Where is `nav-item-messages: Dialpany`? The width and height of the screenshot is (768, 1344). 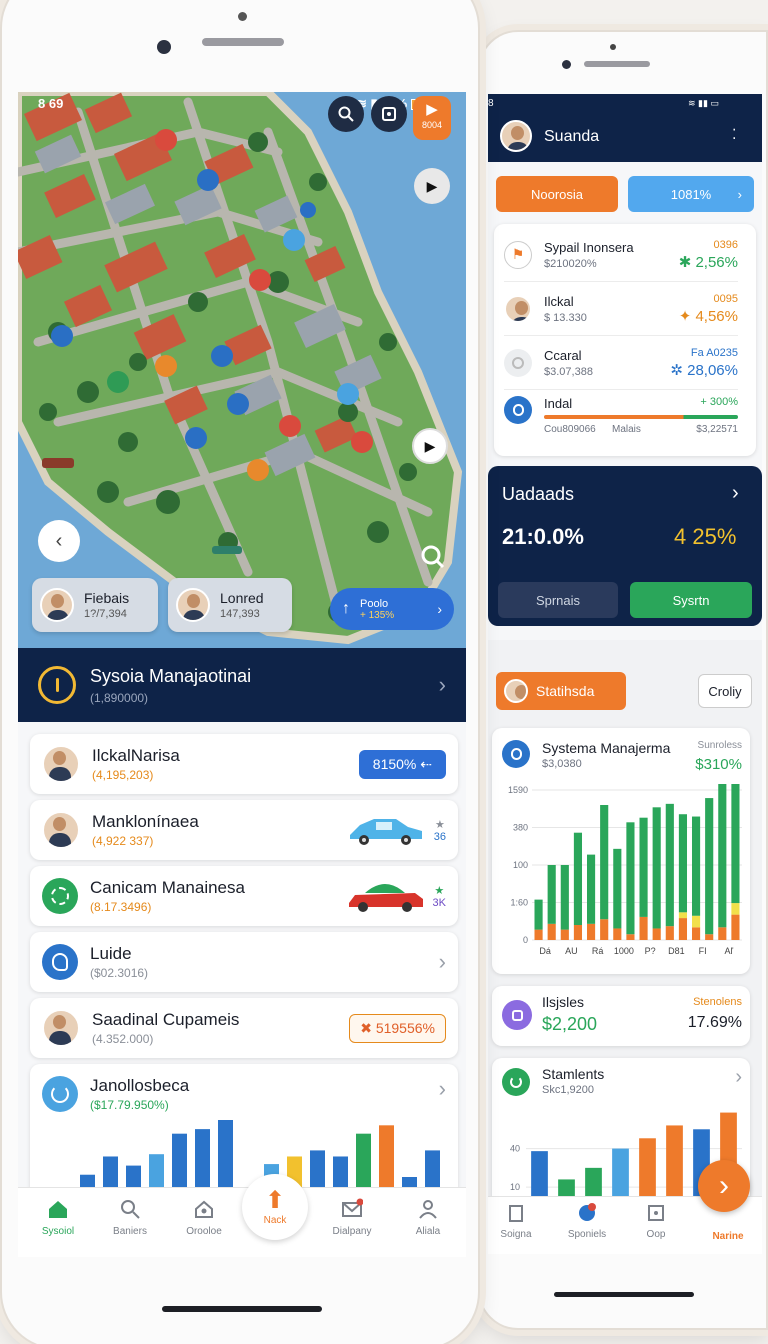 nav-item-messages: Dialpany is located at coordinates (352, 1217).